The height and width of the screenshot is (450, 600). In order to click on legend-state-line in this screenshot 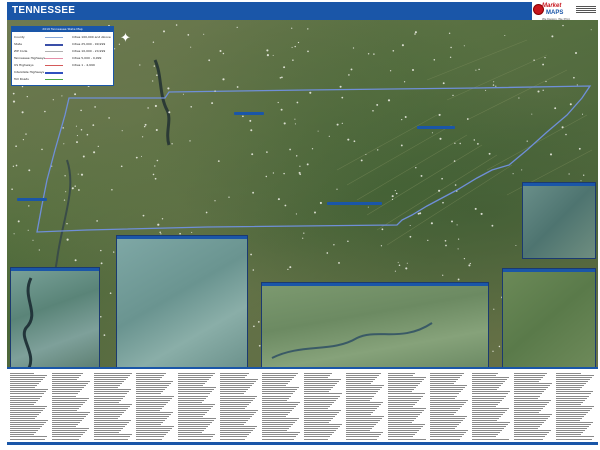, I will do `click(54, 45)`.